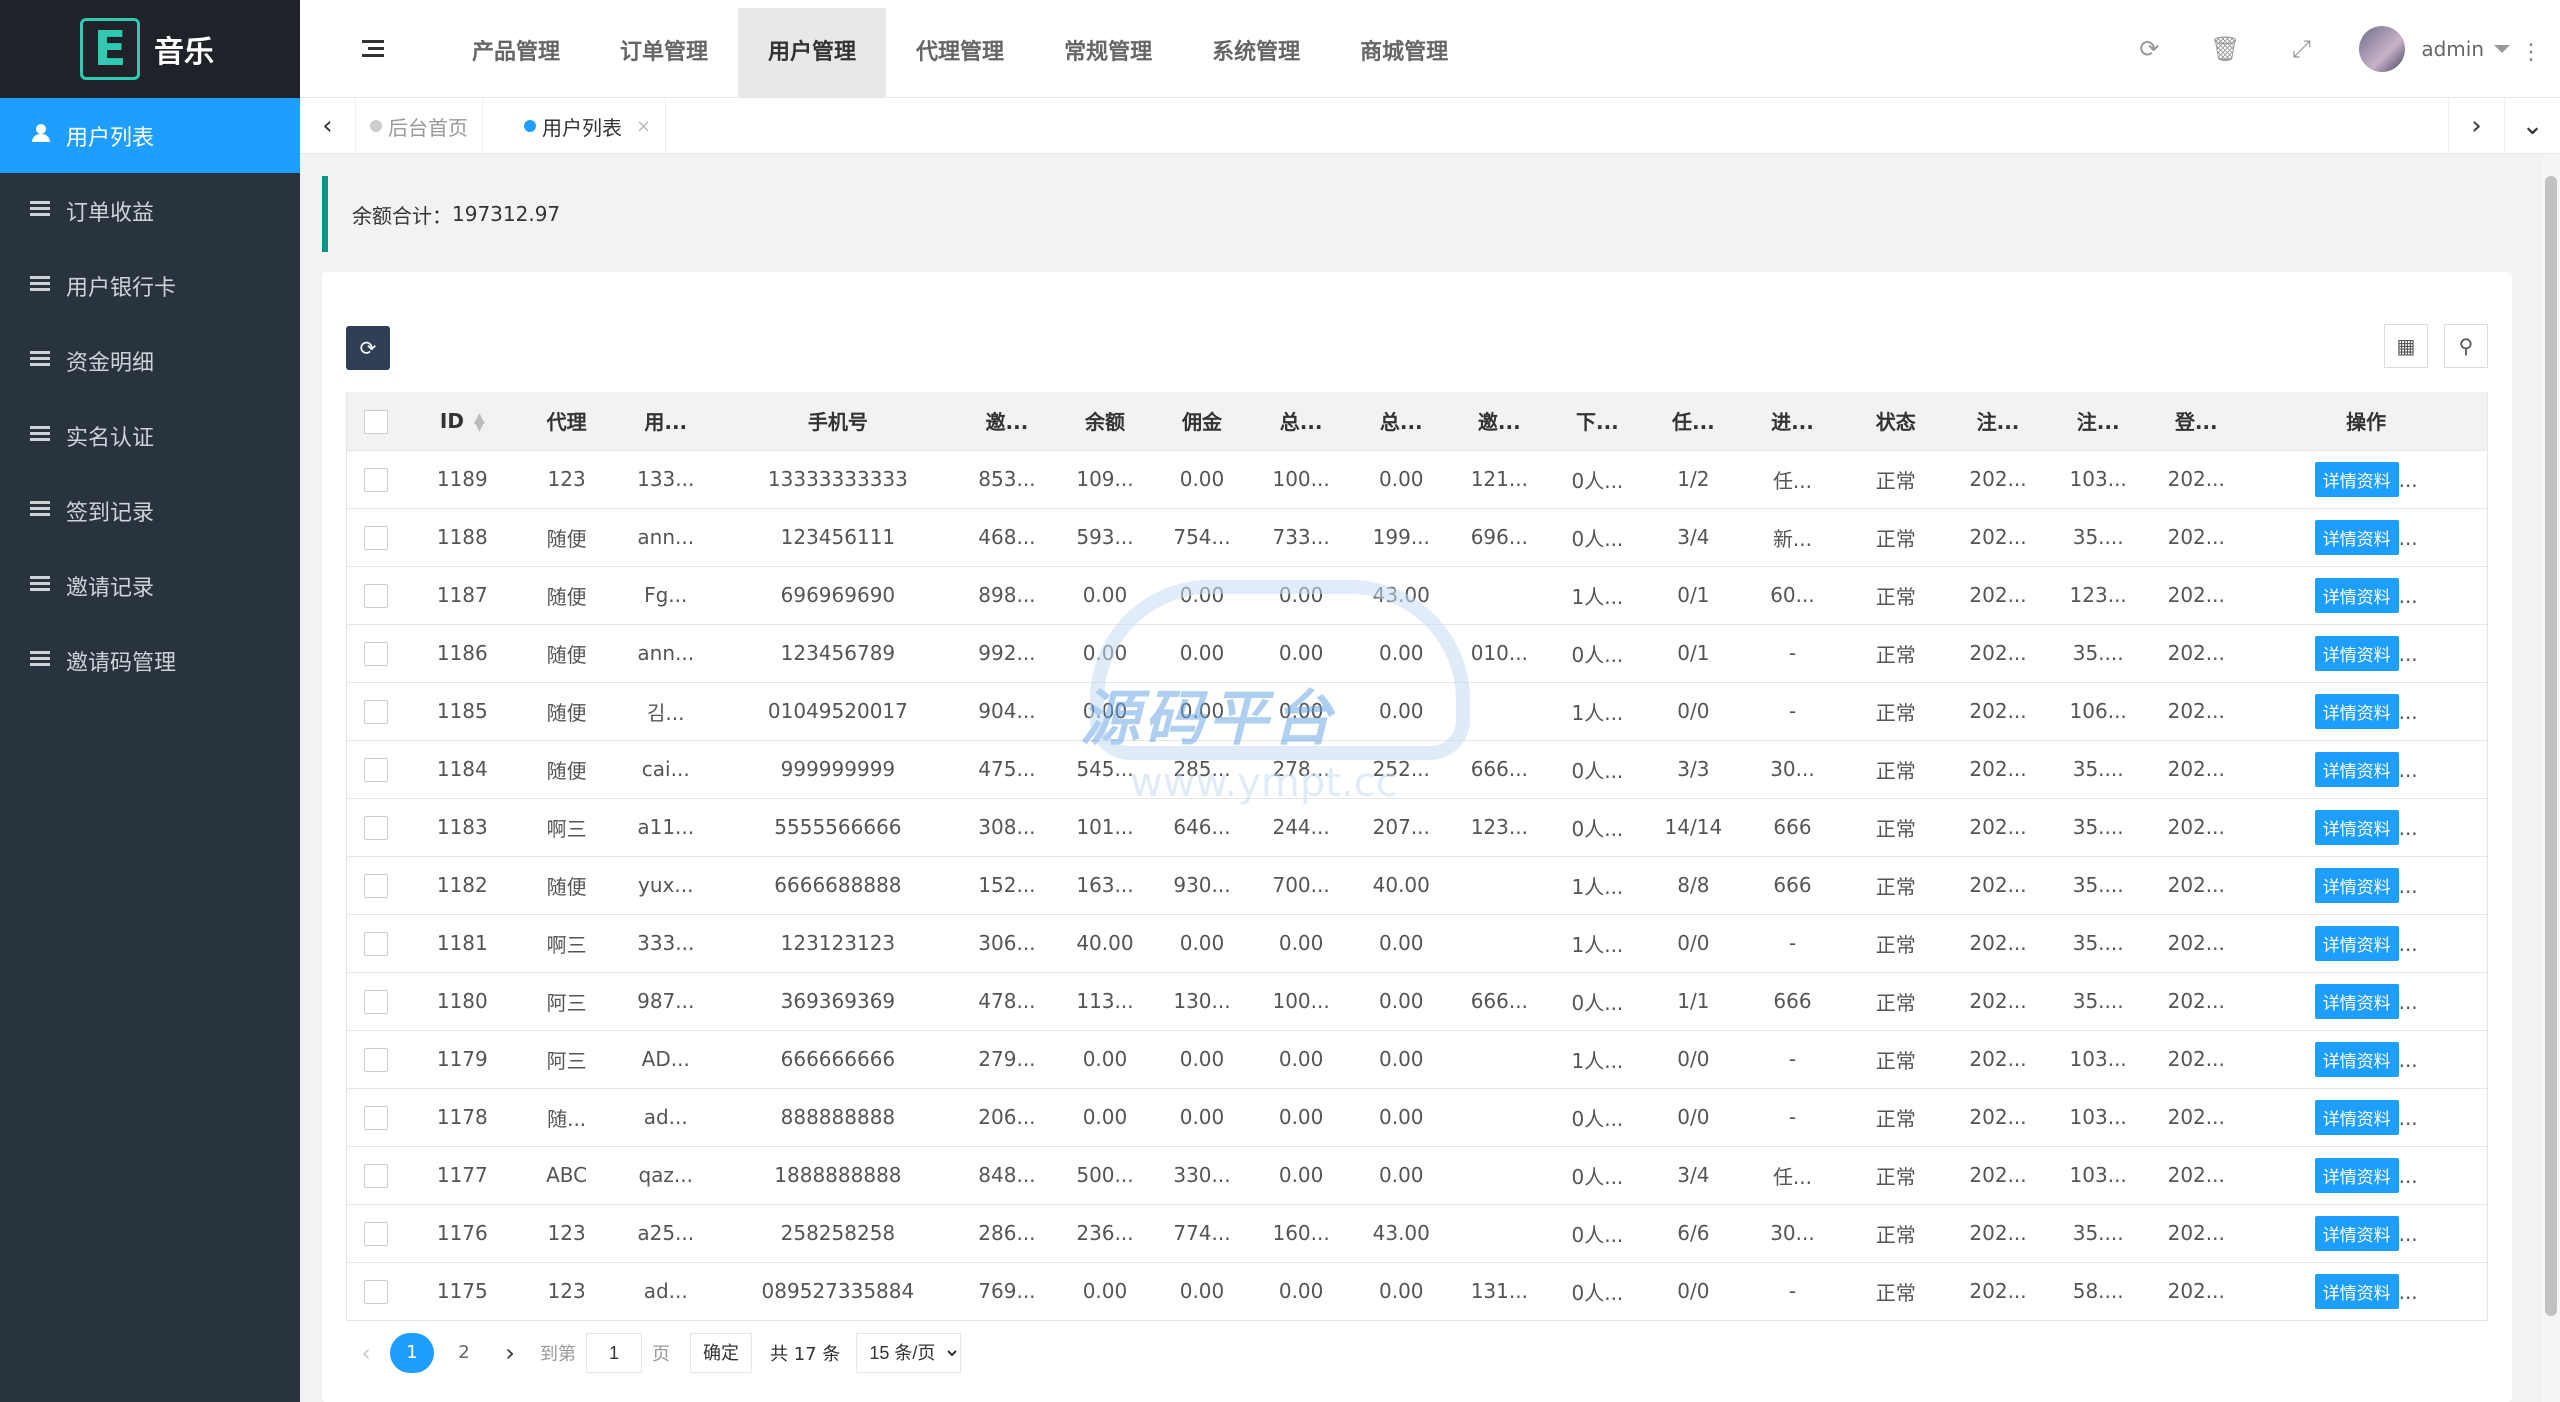 This screenshot has width=2560, height=1402. Describe the element at coordinates (150, 360) in the screenshot. I see `sidebar-item: 资金明细` at that location.